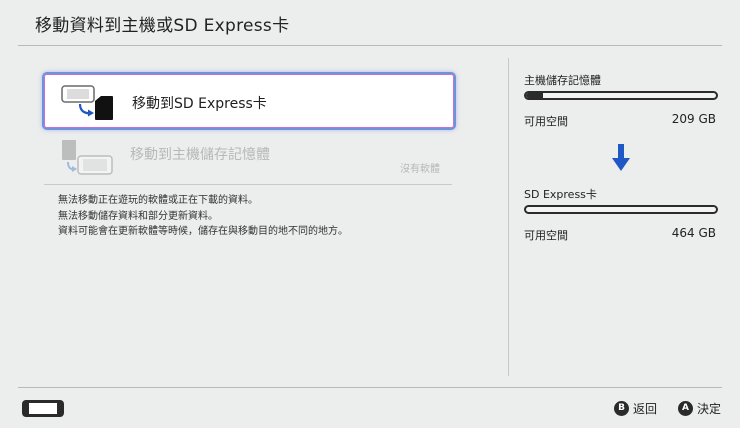 This screenshot has width=740, height=428. Describe the element at coordinates (200, 155) in the screenshot. I see `option-label: 移動到主機儲存記憶體` at that location.